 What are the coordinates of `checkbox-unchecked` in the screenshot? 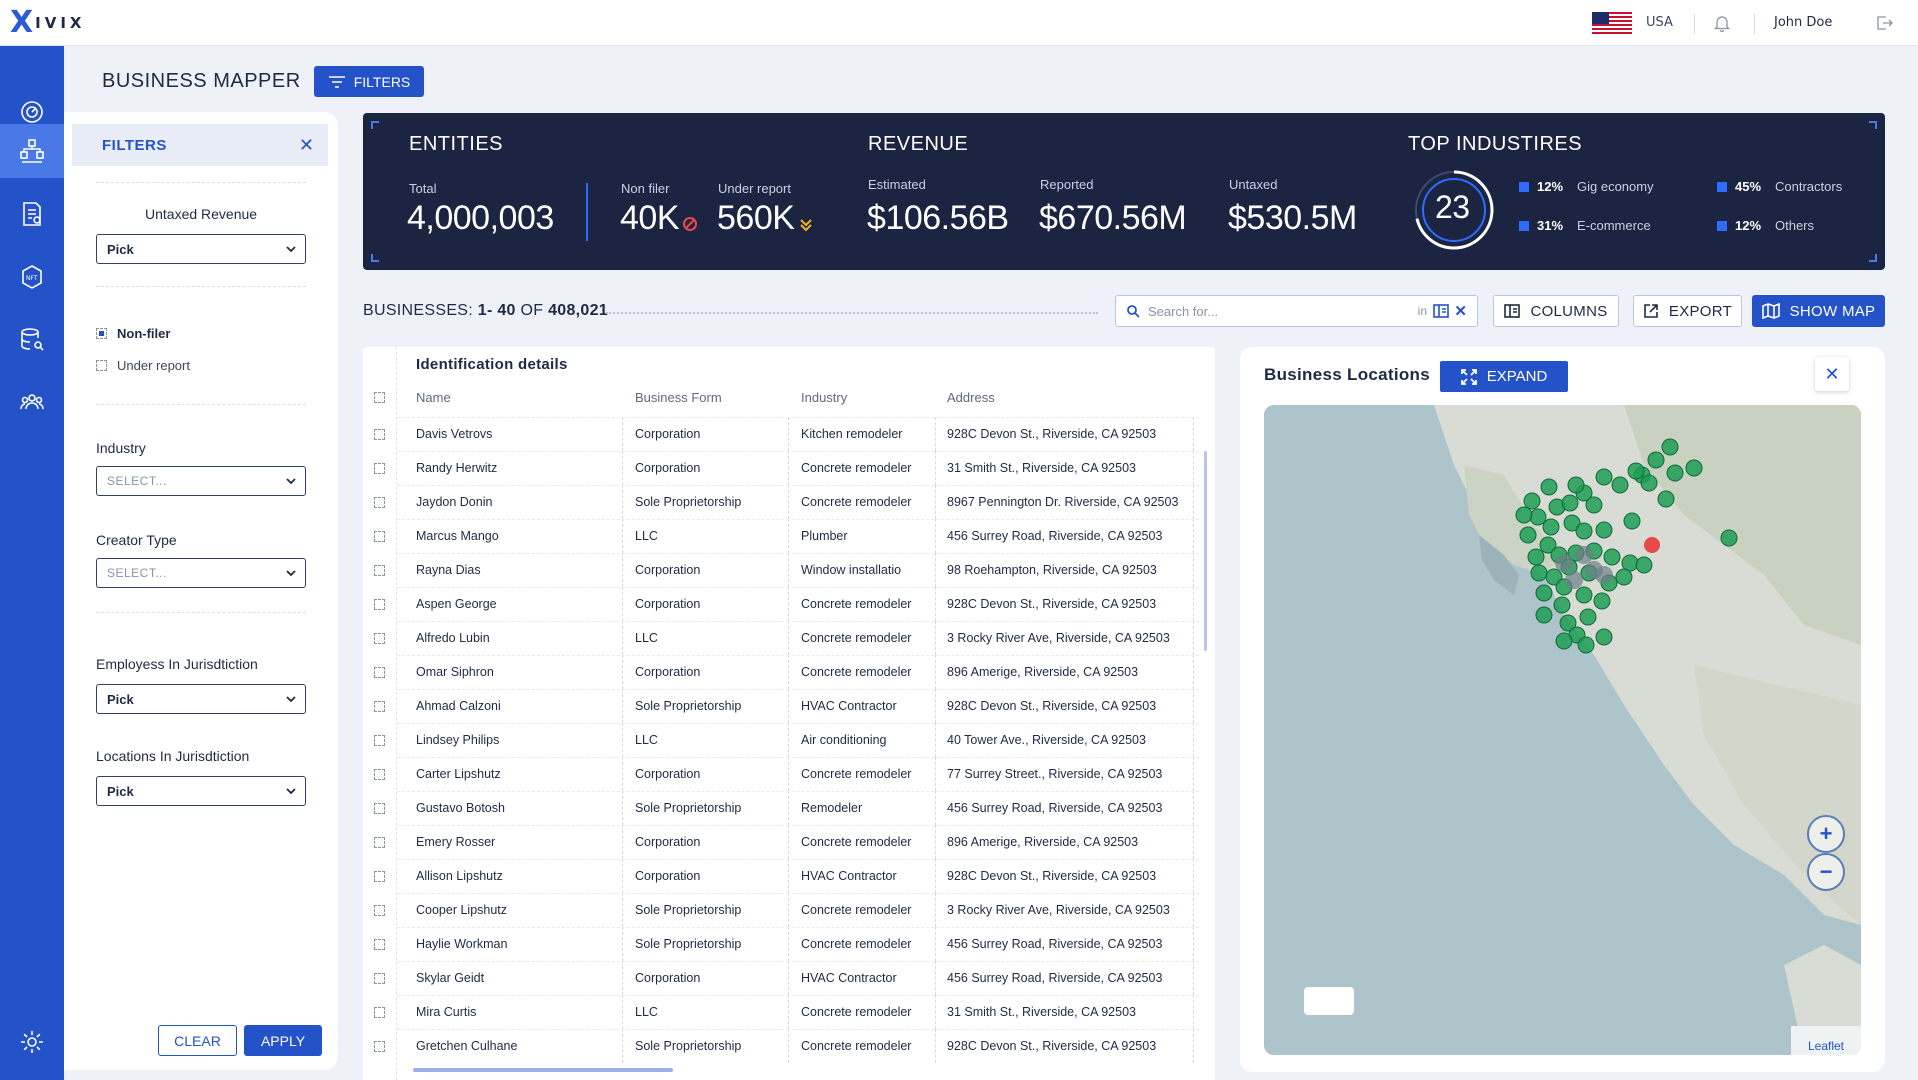 It's located at (101, 365).